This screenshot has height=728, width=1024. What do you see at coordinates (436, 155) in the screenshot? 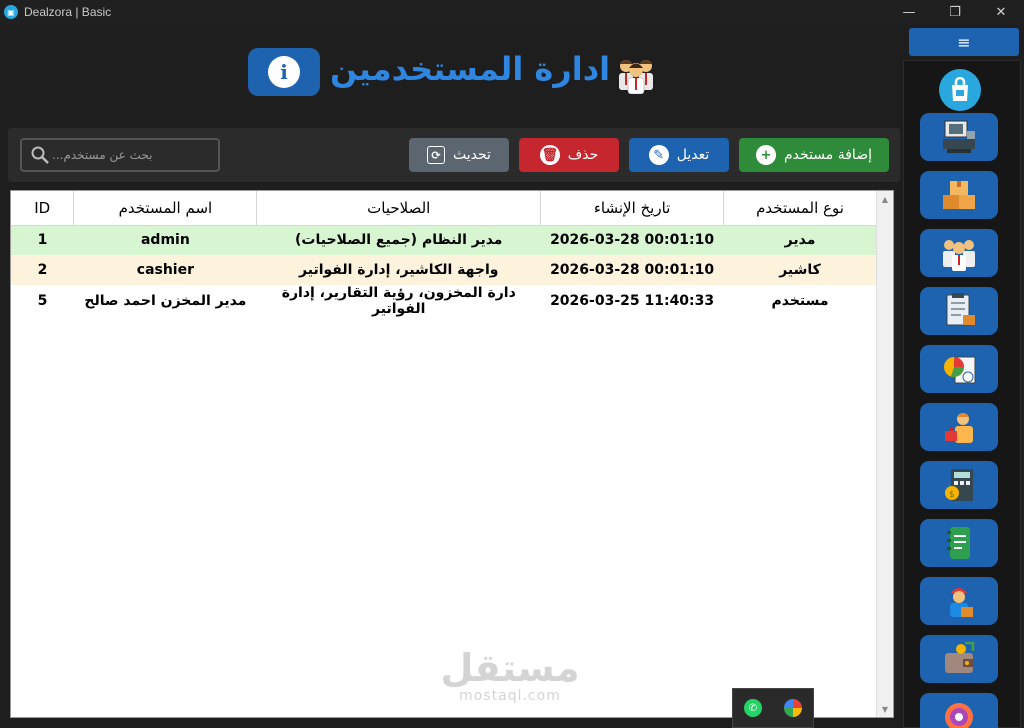
I see `refresh-icon: ⟳` at bounding box center [436, 155].